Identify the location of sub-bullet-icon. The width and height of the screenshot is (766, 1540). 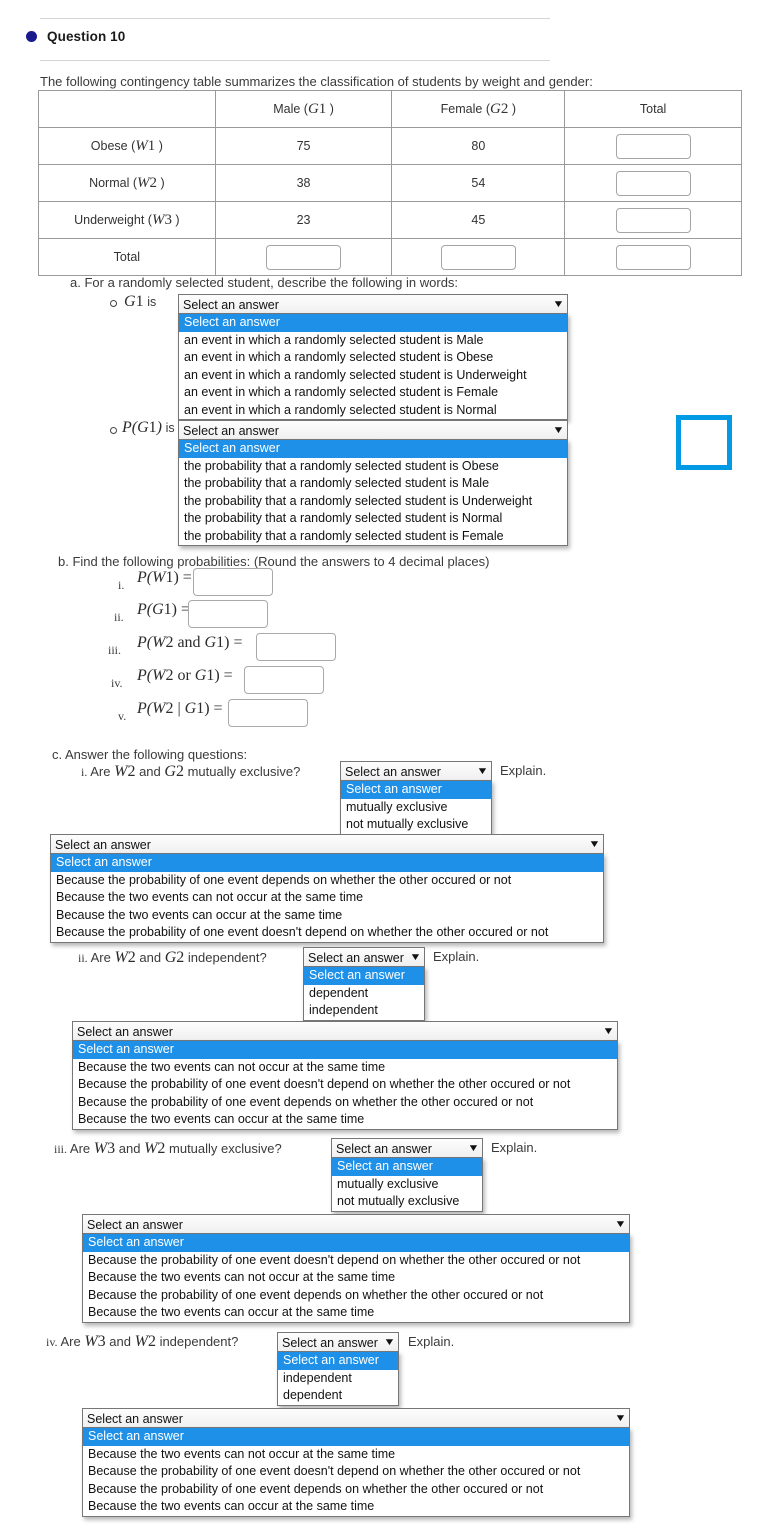
(113, 430).